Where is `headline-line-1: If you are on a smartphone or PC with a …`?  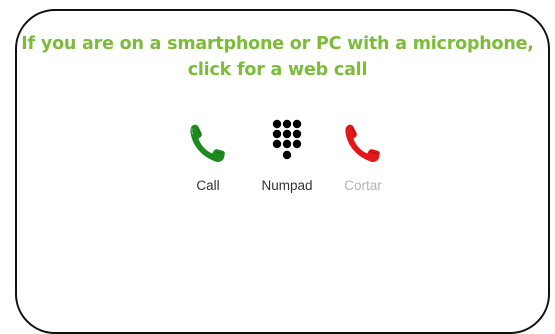
headline-line-1: If you are on a smartphone or PC with a … is located at coordinates (277, 44).